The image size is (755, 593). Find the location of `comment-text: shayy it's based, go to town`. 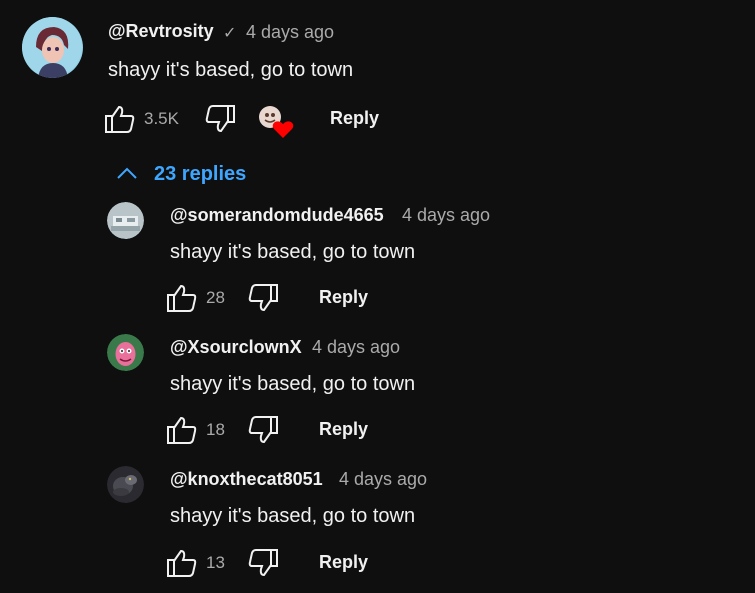

comment-text: shayy it's based, go to town is located at coordinates (231, 70).